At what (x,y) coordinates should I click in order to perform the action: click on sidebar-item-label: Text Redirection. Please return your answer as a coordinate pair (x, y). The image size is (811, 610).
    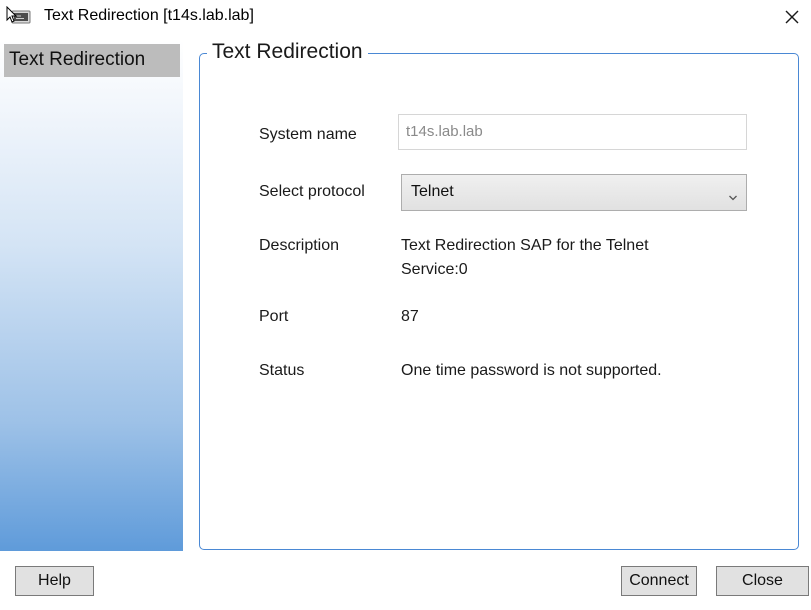
    Looking at the image, I should click on (77, 59).